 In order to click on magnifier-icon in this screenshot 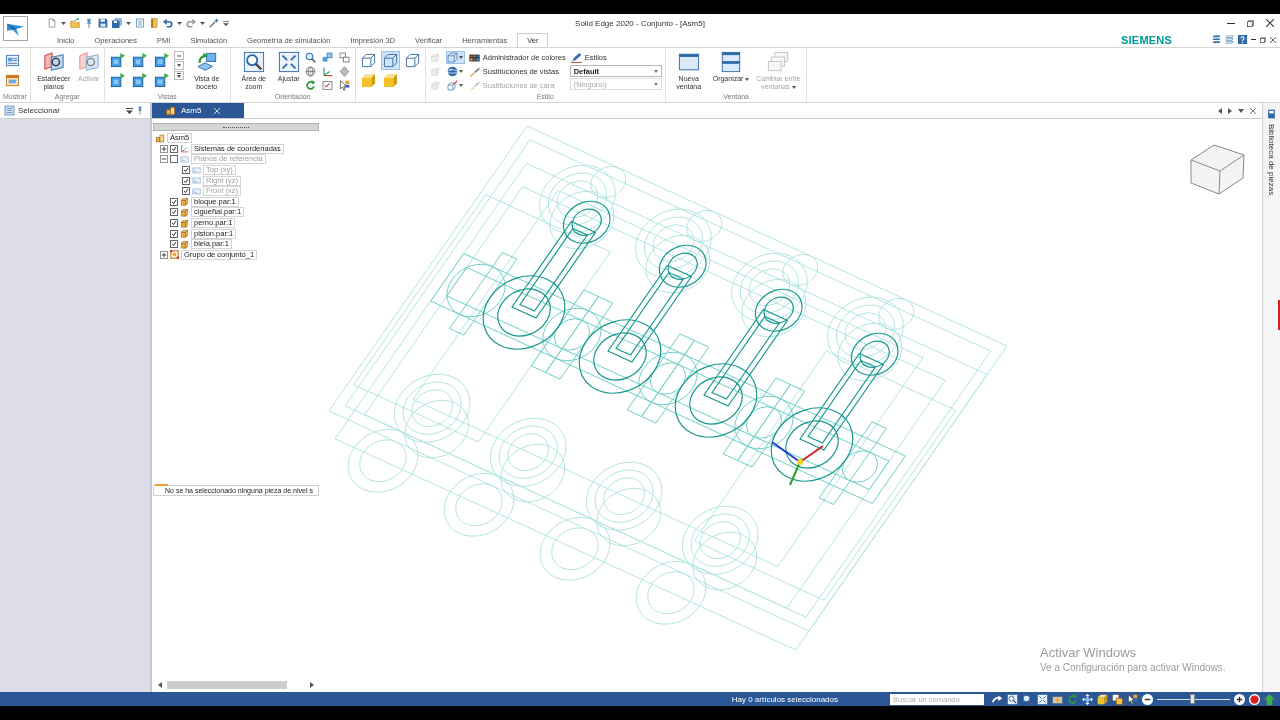, I will do `click(1027, 699)`.